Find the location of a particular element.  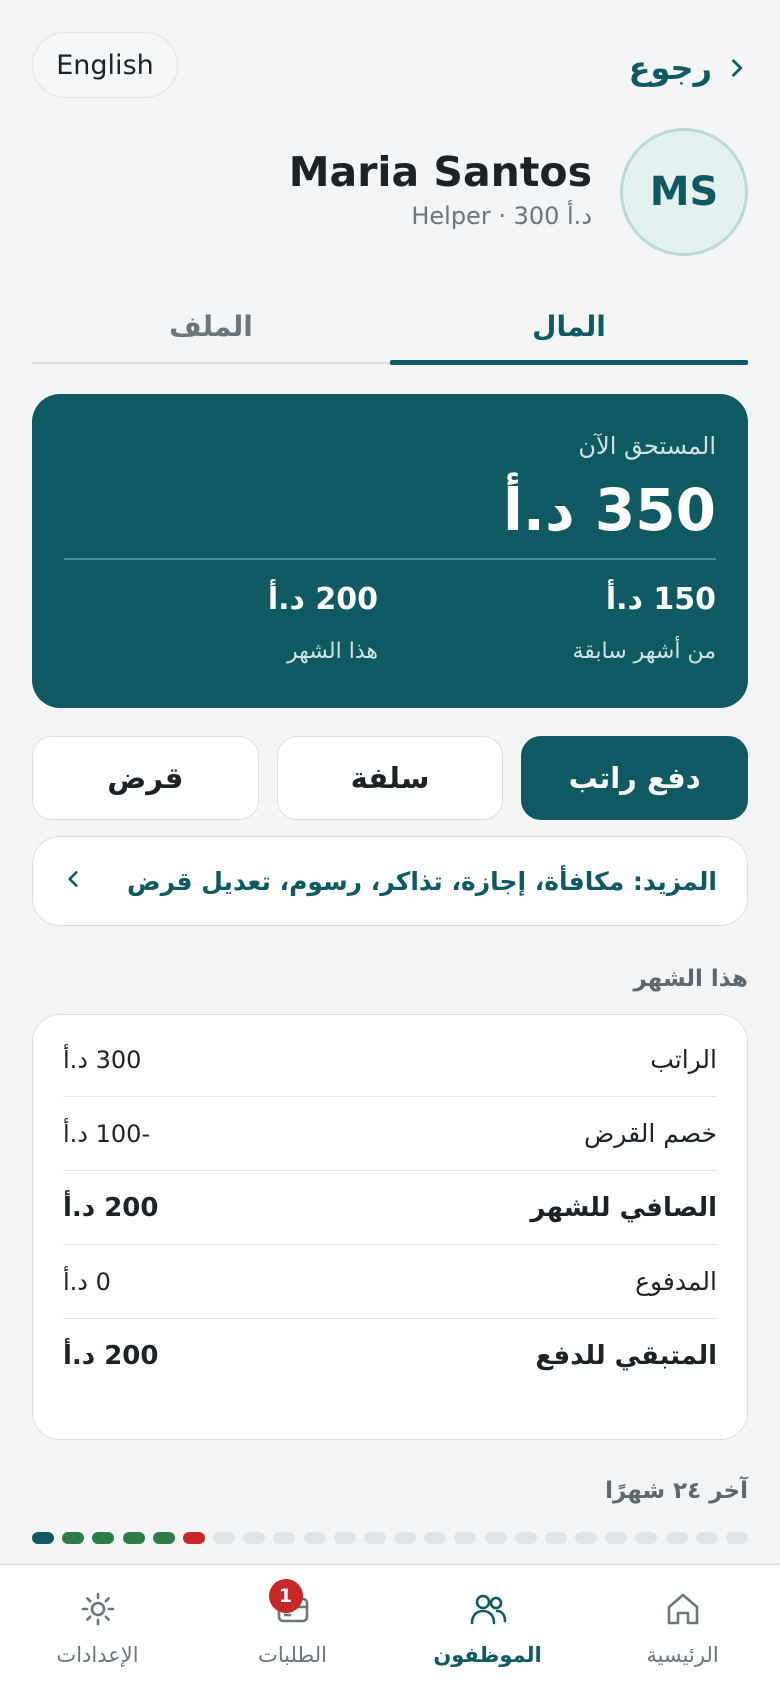

nav-label: الإعدادات is located at coordinates (97, 1655).